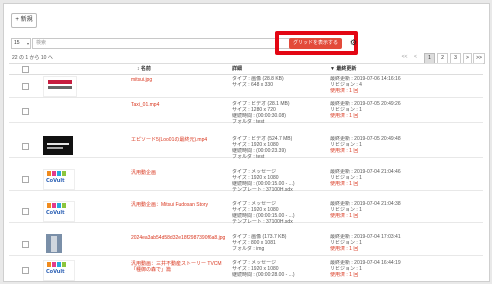  What do you see at coordinates (17, 43) in the screenshot?
I see `page-size-value: 15` at bounding box center [17, 43].